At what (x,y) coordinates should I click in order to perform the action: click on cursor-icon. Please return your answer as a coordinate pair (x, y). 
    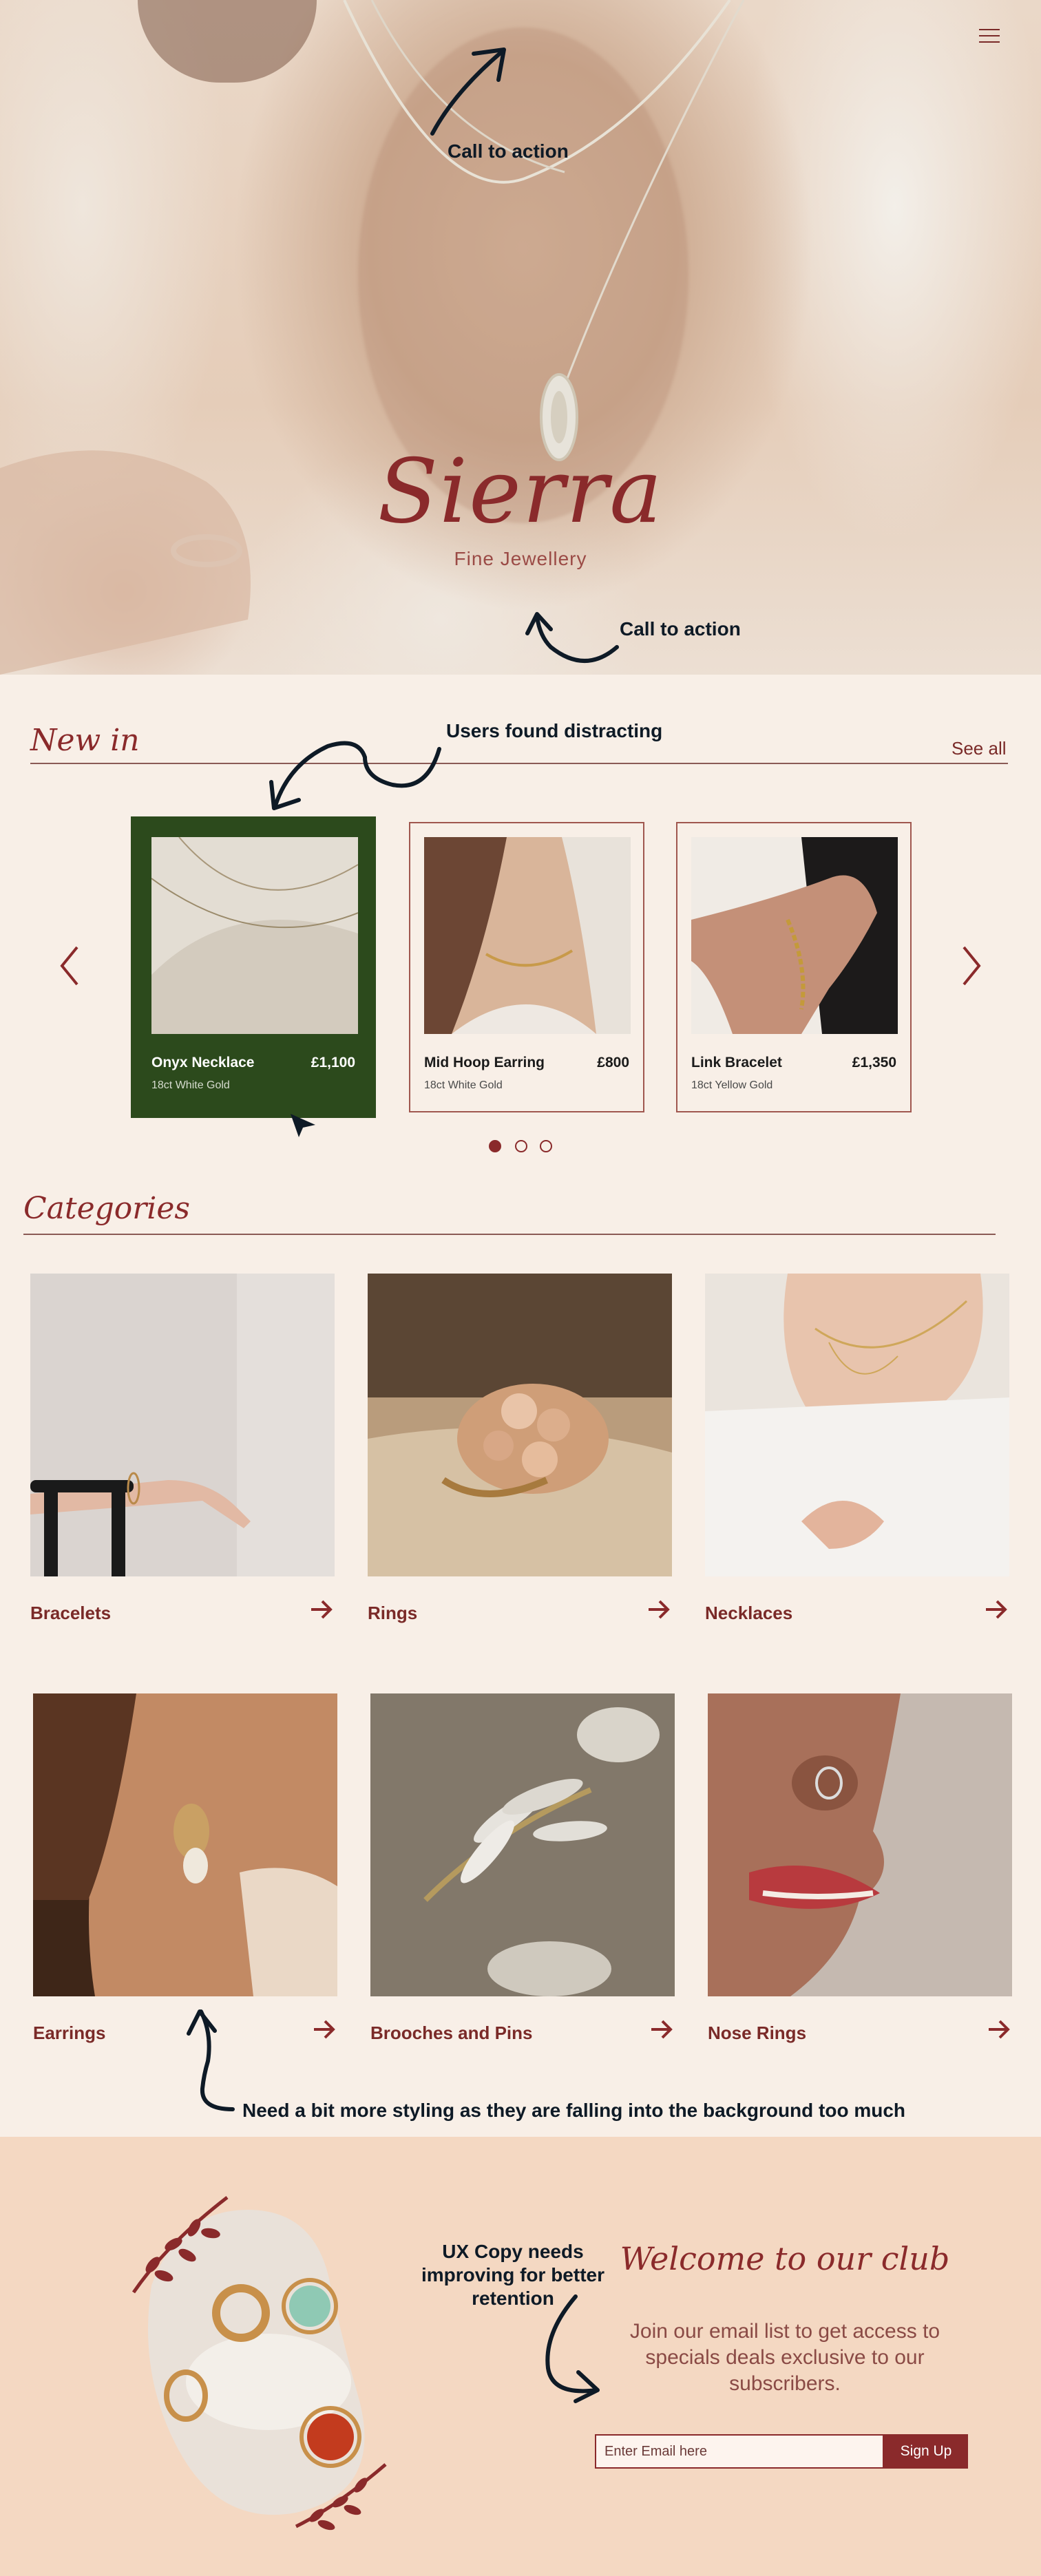
    Looking at the image, I should click on (303, 1126).